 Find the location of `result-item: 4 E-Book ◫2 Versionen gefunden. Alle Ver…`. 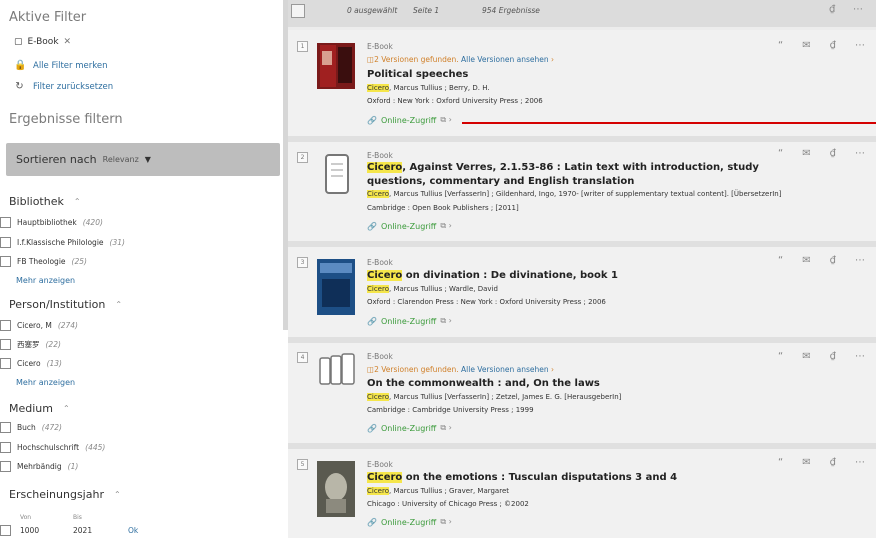

result-item: 4 E-Book ◫2 Versionen gefunden. Alle Ver… is located at coordinates (582, 396).